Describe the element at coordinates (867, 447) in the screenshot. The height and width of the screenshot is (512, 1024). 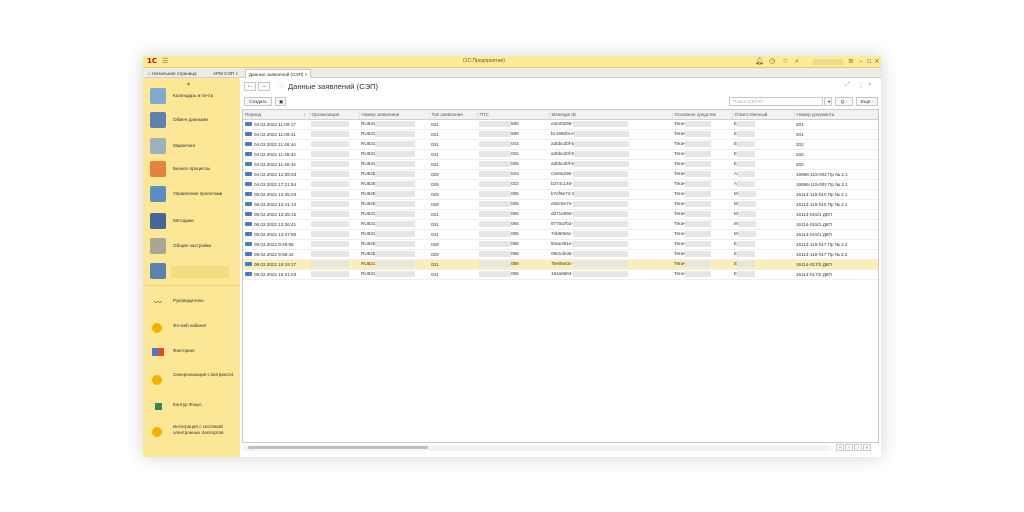
I see `last-page-button: »` at that location.